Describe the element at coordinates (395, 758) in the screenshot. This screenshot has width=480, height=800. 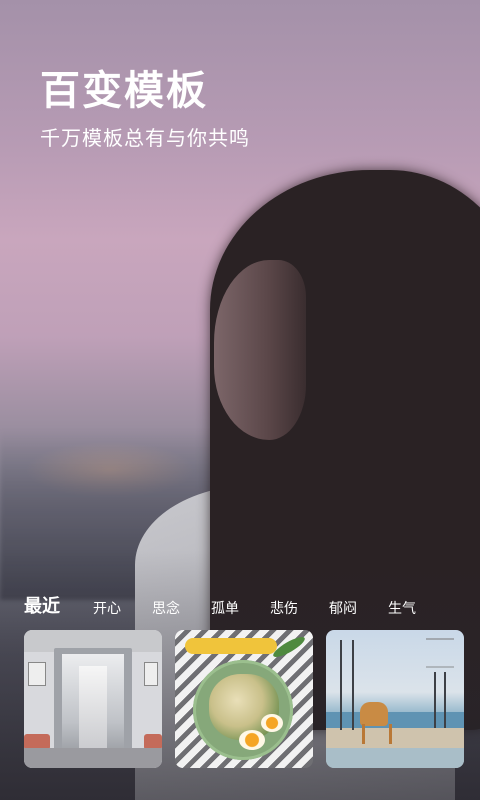
I see `thumb-seaside-water` at that location.